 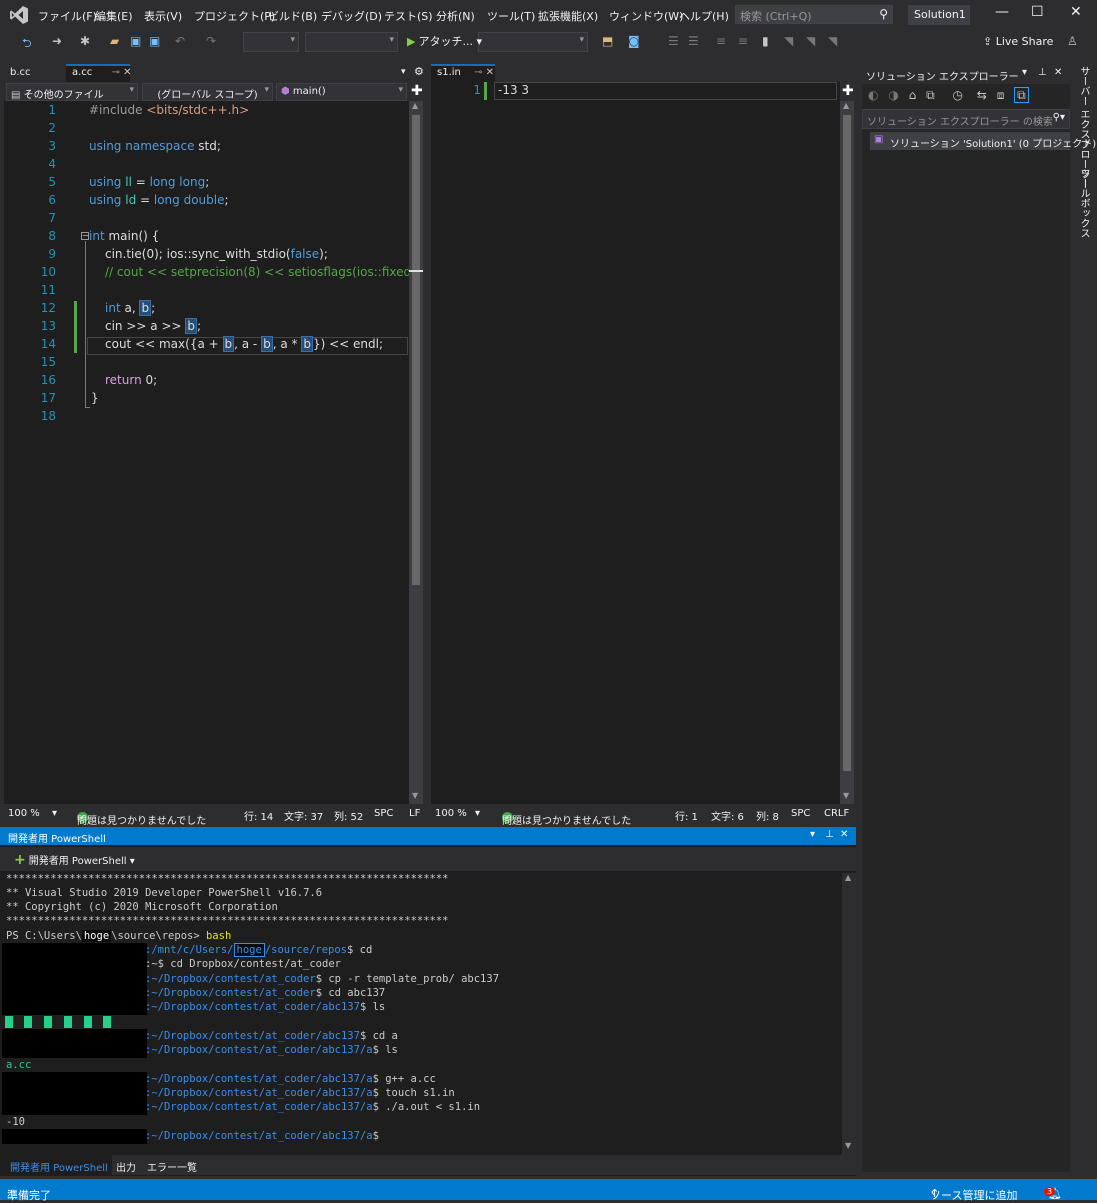 I want to click on toolbox-tab: ツールボックス, so click(x=1083, y=203).